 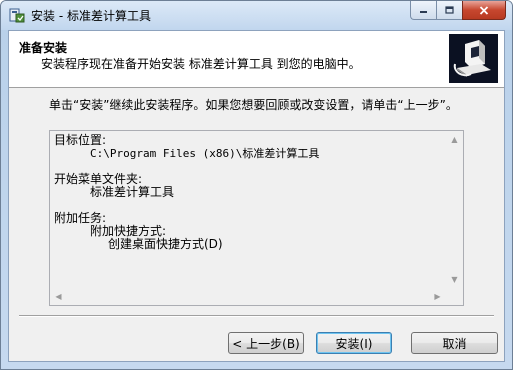 I want to click on destination-label: 目标位置:, so click(x=80, y=140).